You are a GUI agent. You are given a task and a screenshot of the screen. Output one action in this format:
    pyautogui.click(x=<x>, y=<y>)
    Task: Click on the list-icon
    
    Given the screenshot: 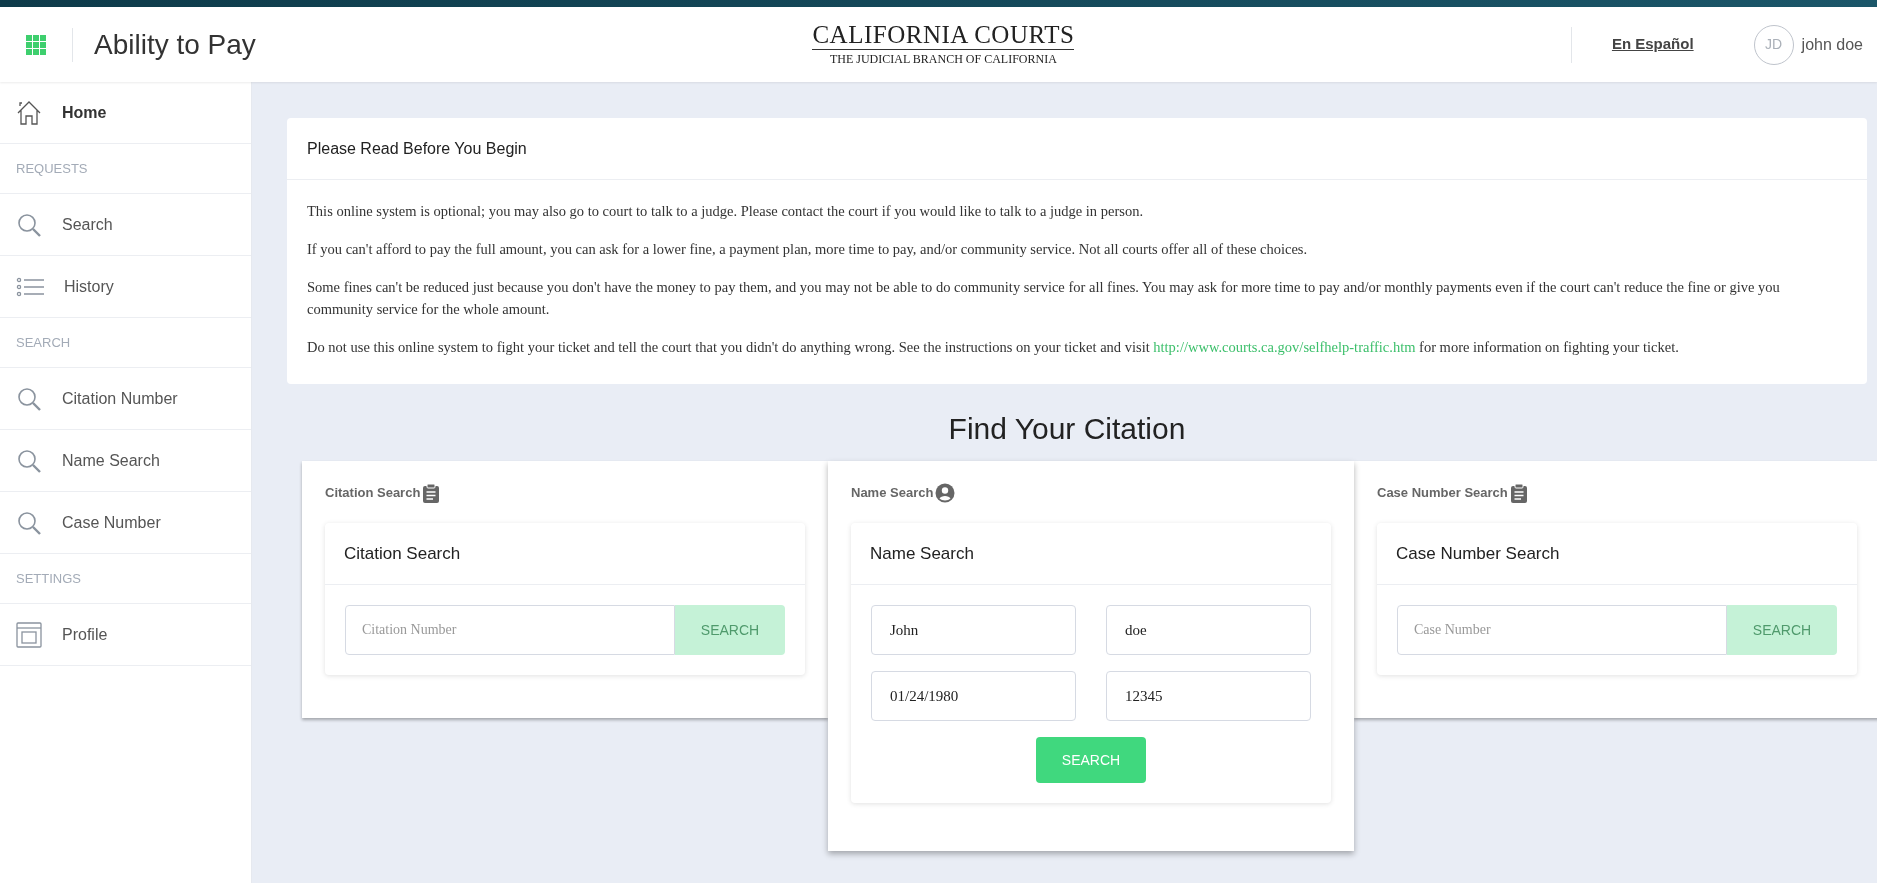 What is the action you would take?
    pyautogui.click(x=30, y=286)
    